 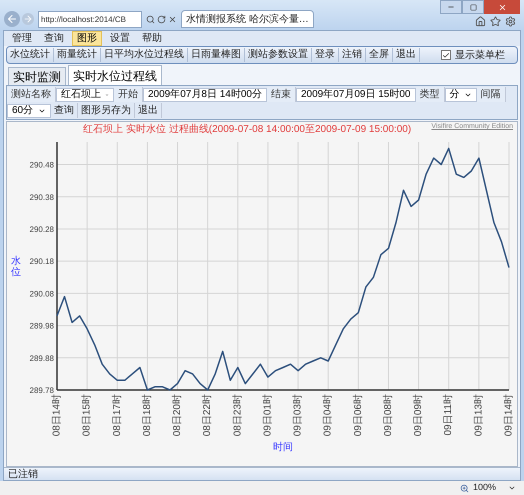 I want to click on tab: 实时水位过程线, so click(x=115, y=75).